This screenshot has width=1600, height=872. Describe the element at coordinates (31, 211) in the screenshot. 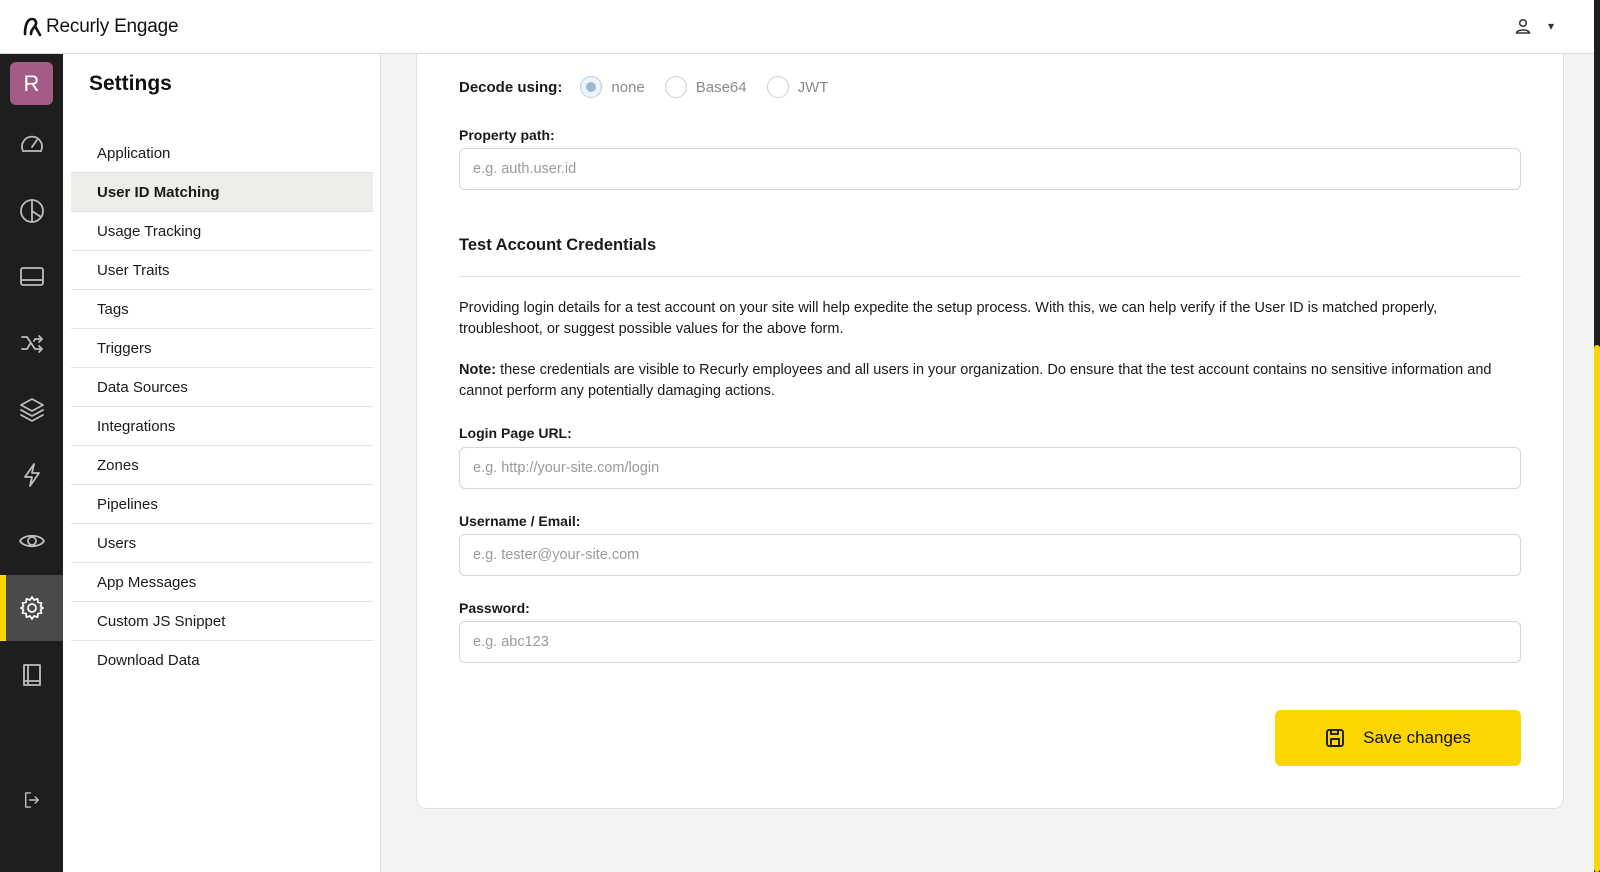

I see `pie-chart-icon` at that location.